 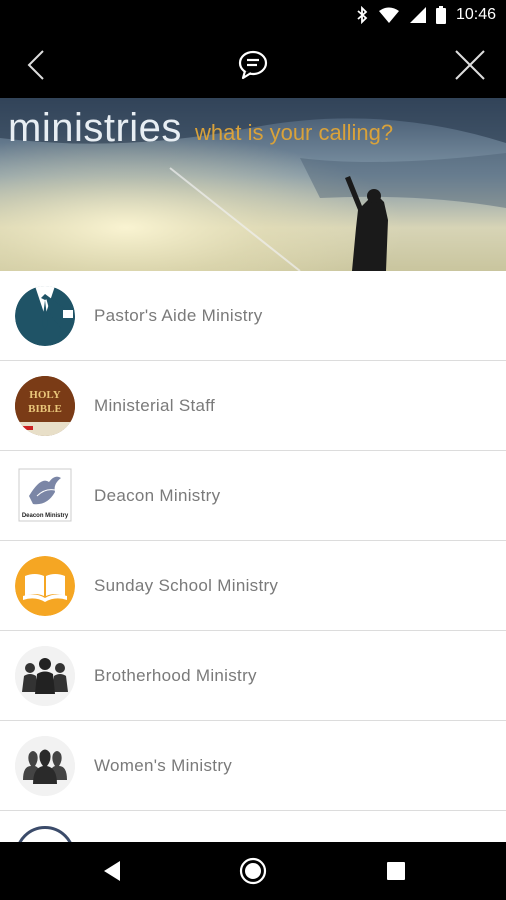 What do you see at coordinates (45, 834) in the screenshot?
I see `partial-icon` at bounding box center [45, 834].